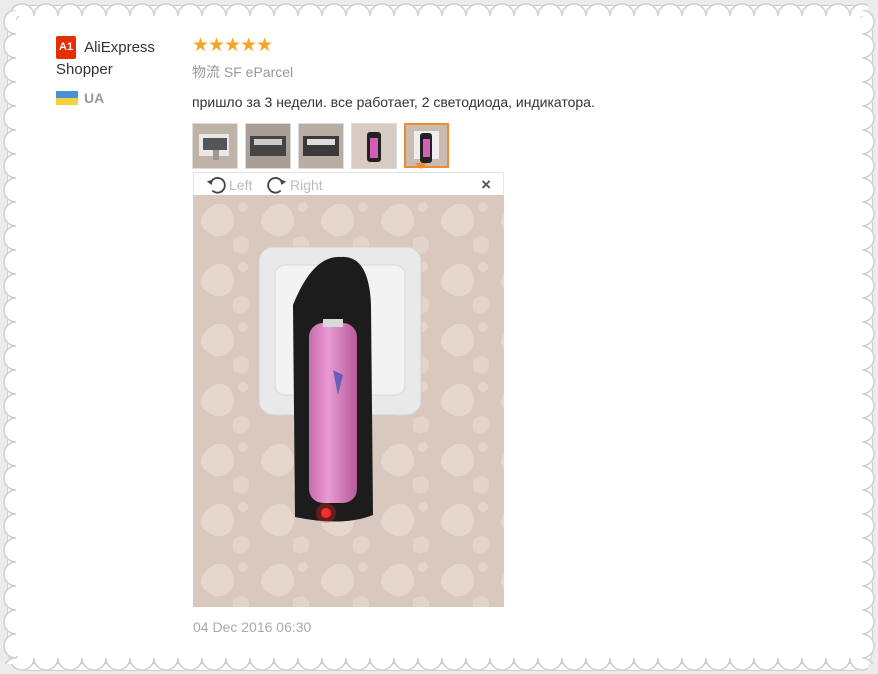 Image resolution: width=878 pixels, height=674 pixels. I want to click on reviewer-country: UA, so click(121, 98).